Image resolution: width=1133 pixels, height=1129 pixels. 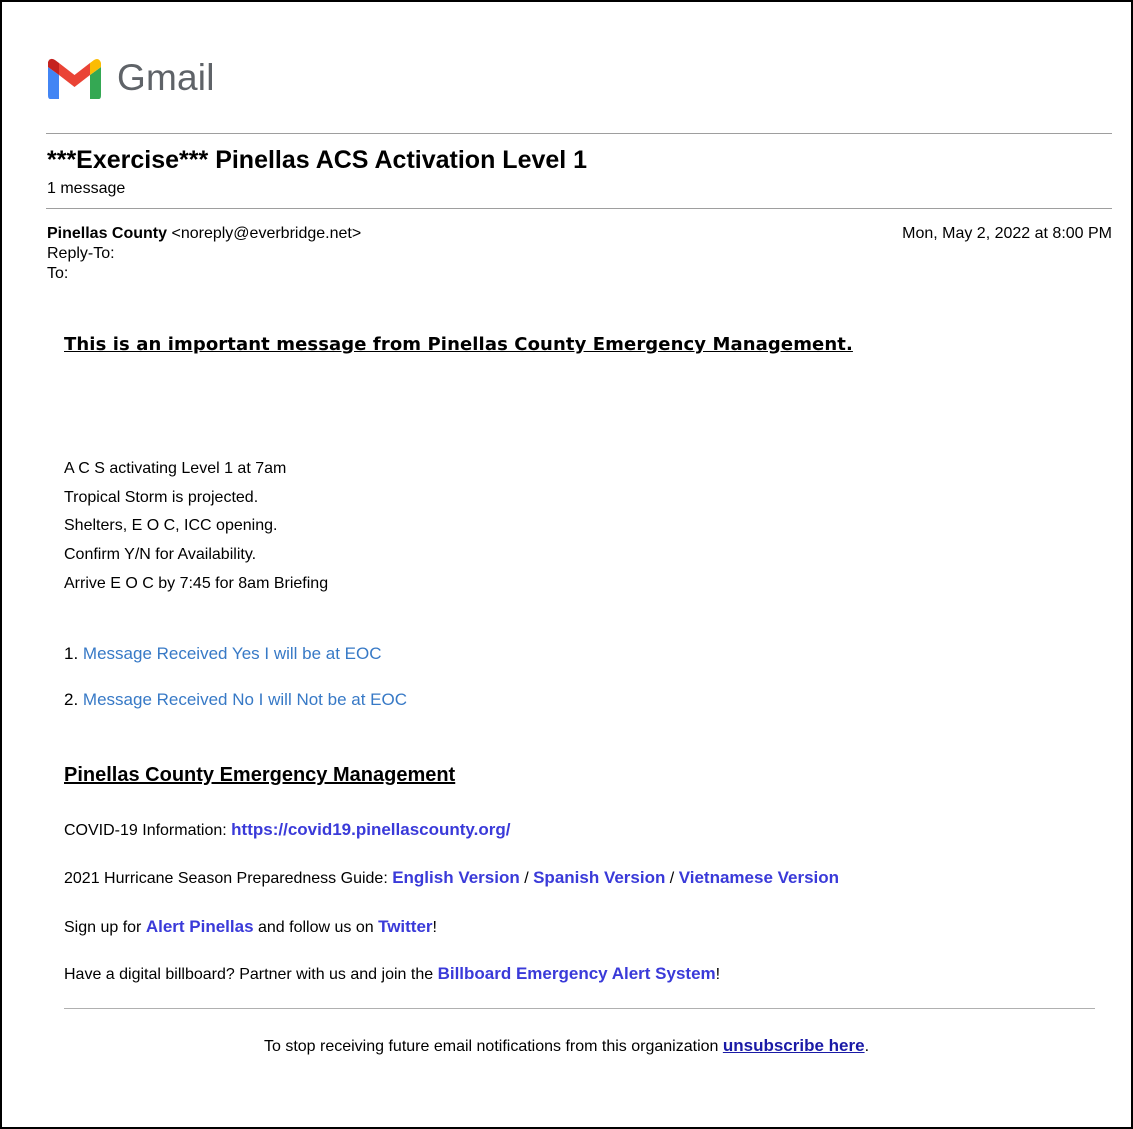 I want to click on option-number: 2., so click(x=71, y=699).